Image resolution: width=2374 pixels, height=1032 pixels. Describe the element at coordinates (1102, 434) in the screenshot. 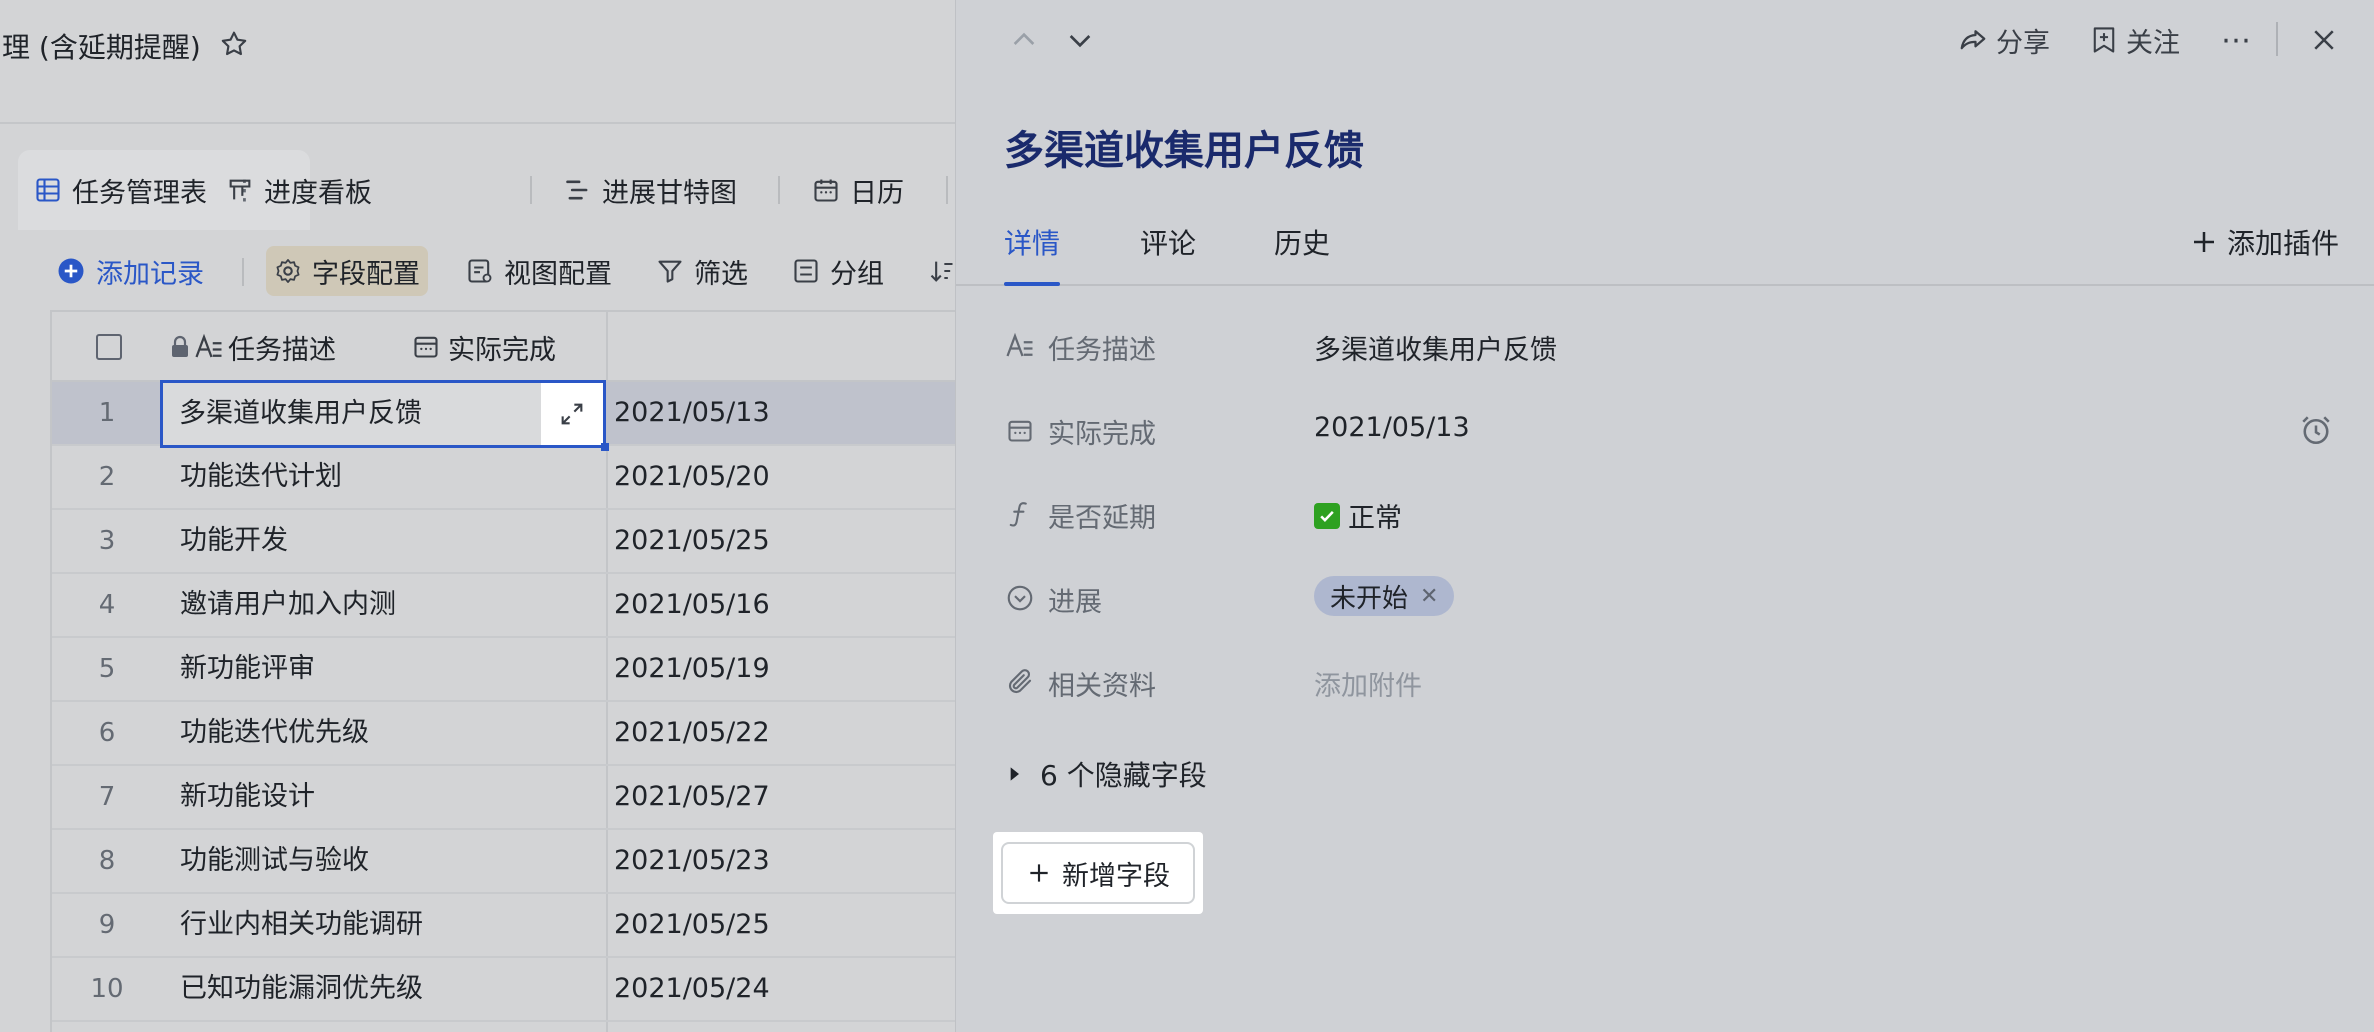

I see `field-label: 实际完成` at that location.